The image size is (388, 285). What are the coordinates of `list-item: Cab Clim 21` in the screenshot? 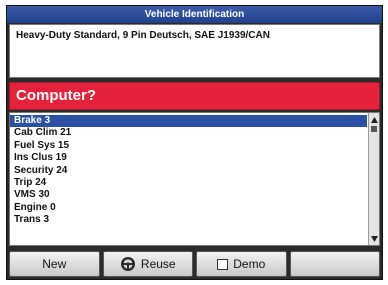 It's located at (188, 133).